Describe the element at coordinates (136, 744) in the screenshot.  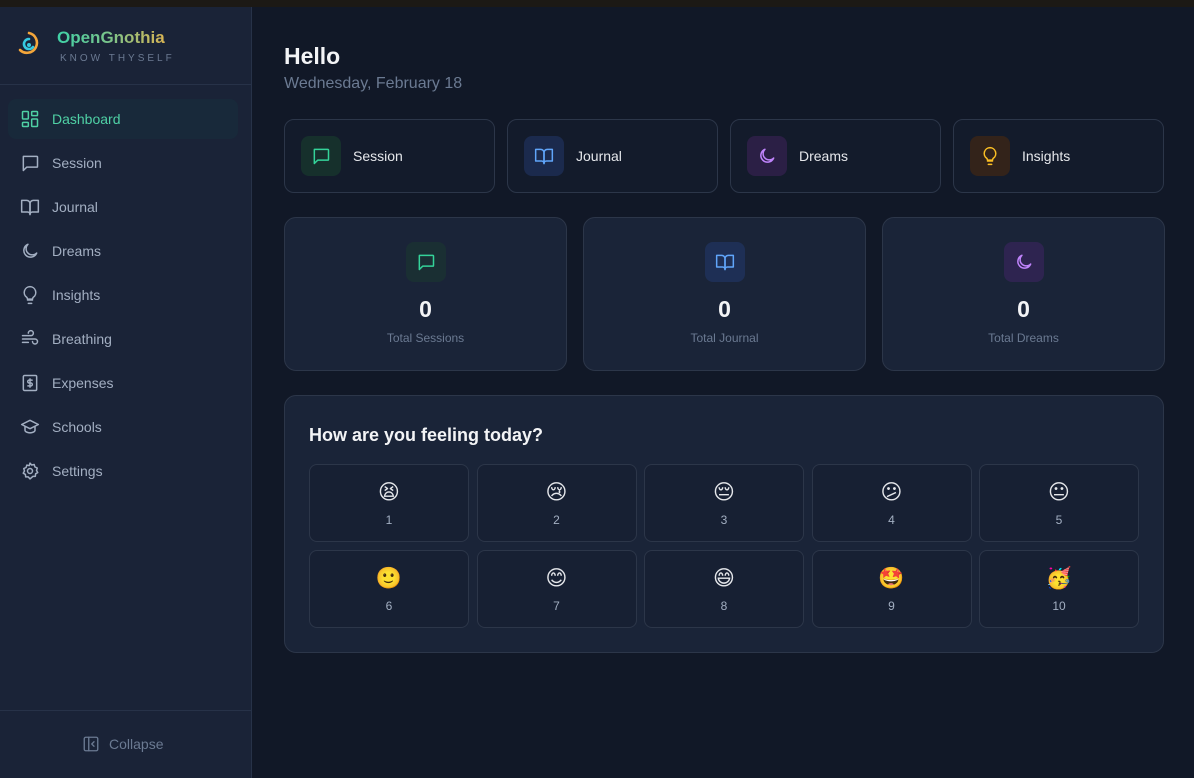
I see `collapse-label: Collapse` at that location.